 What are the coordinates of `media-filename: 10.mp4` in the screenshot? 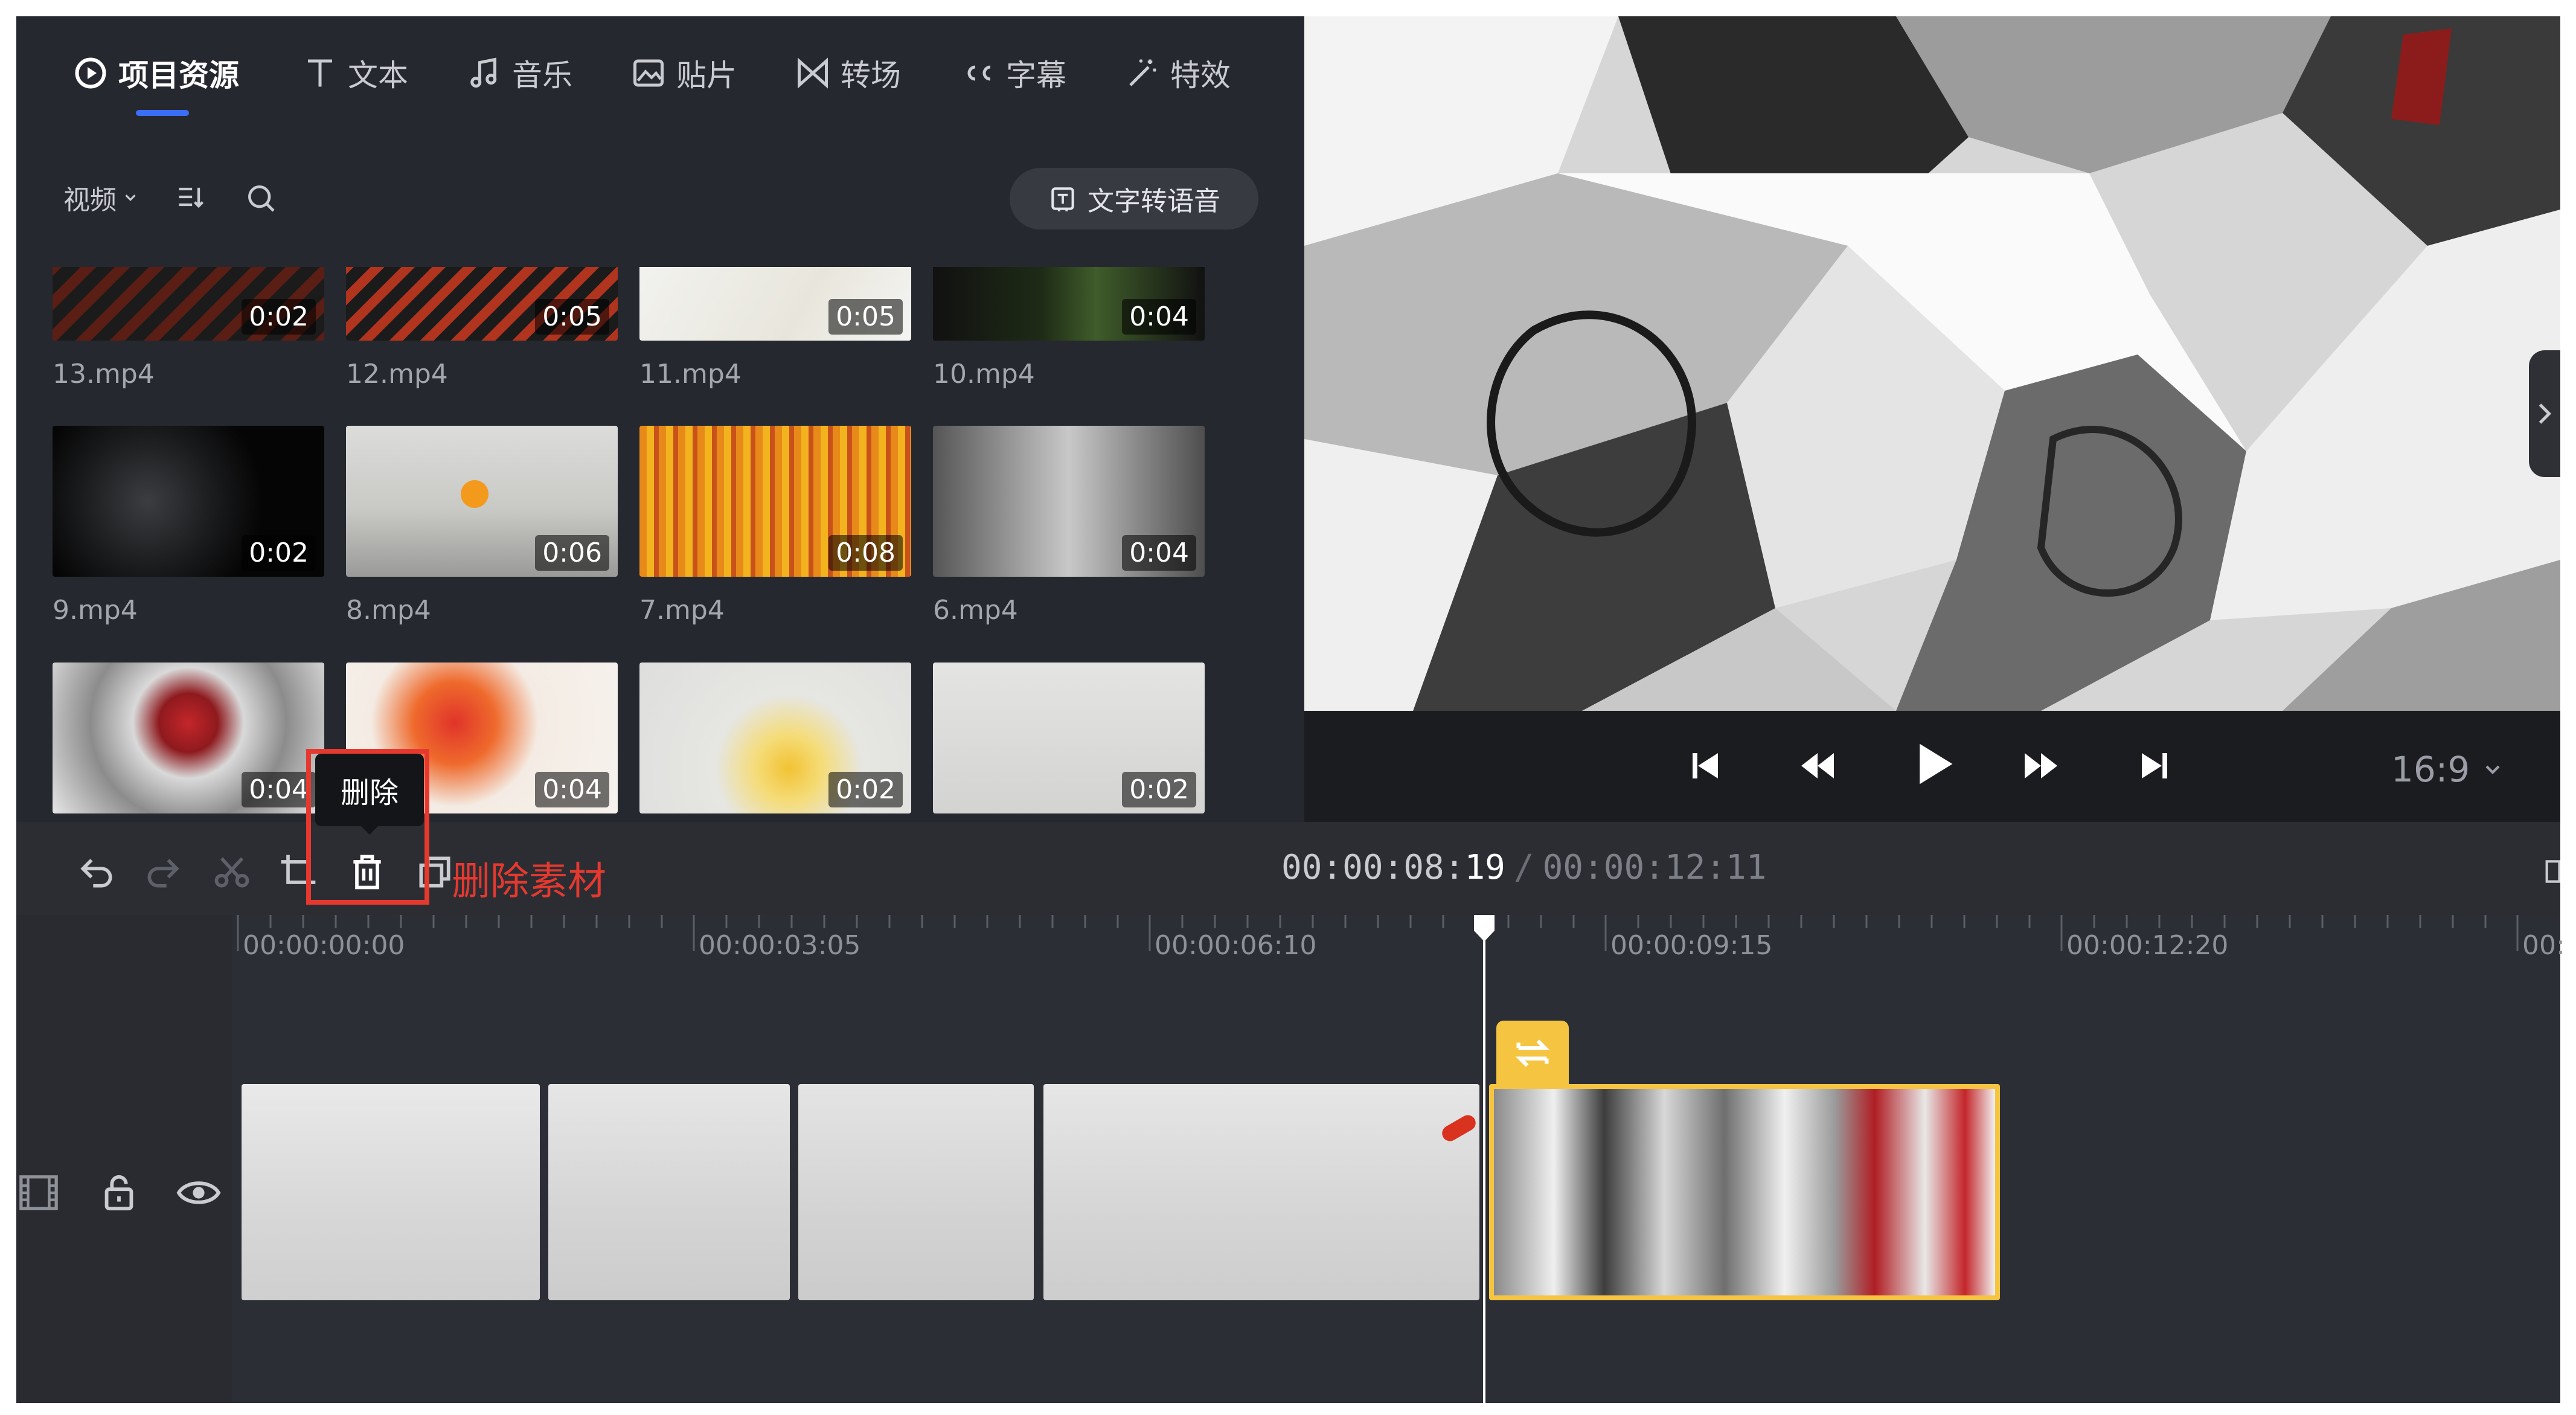 It's located at (984, 375).